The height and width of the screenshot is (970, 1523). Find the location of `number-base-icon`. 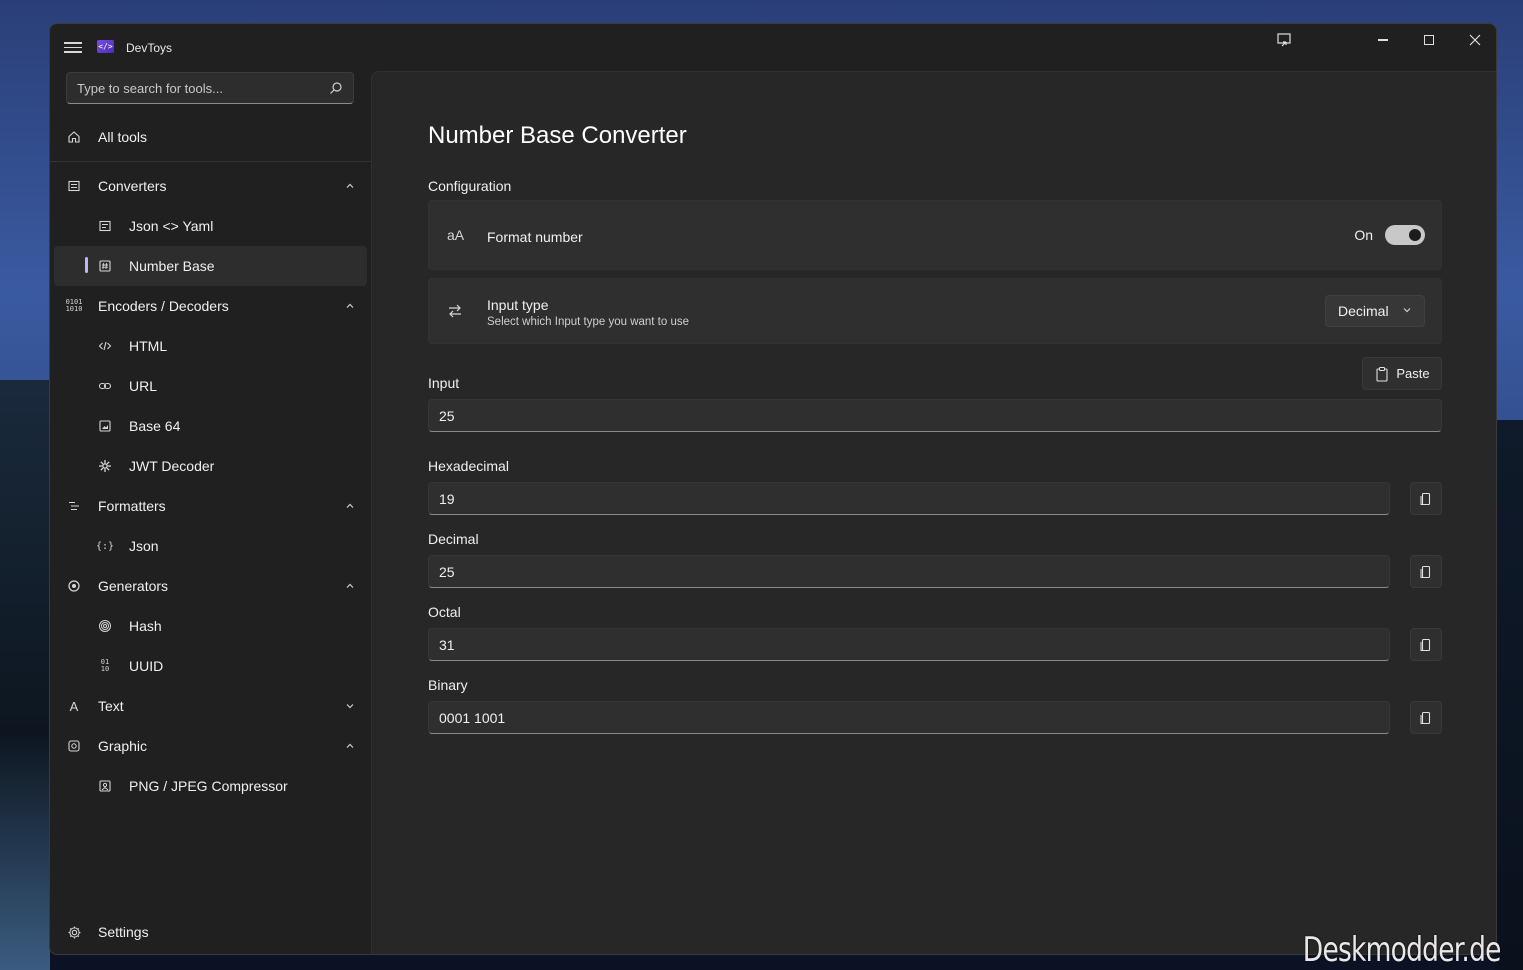

number-base-icon is located at coordinates (105, 266).